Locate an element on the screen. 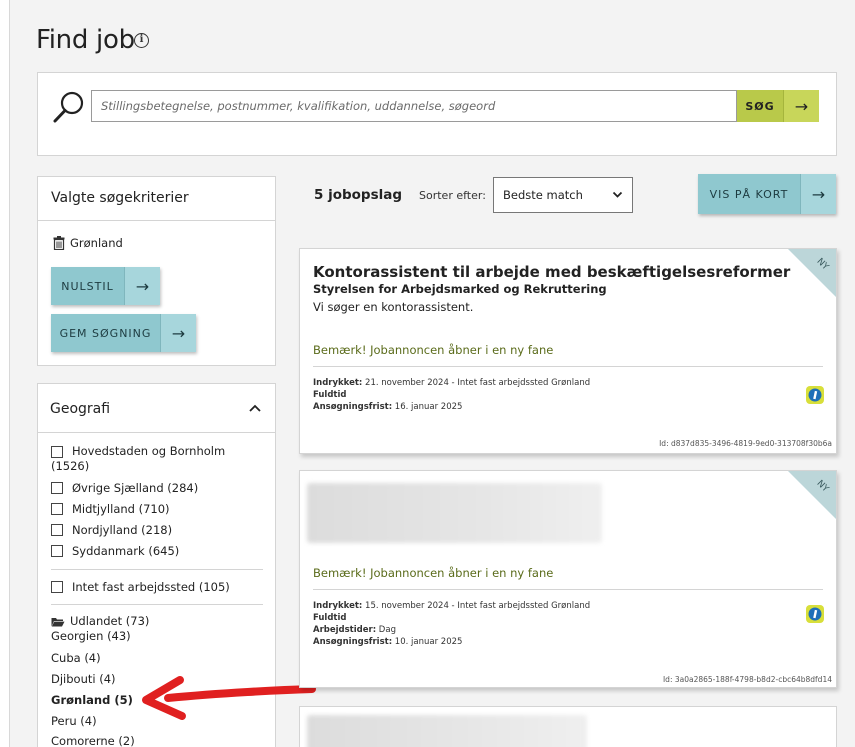 The height and width of the screenshot is (747, 855). show-on-map-button: VIS PÅ KORT → is located at coordinates (767, 194).